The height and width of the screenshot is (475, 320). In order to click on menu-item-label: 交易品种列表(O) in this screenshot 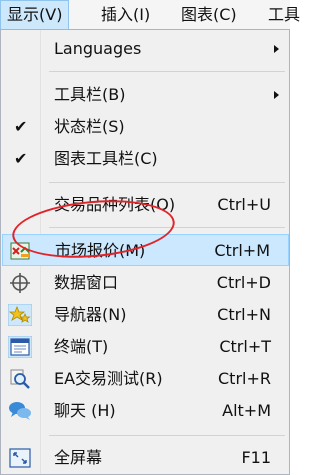, I will do `click(115, 204)`.